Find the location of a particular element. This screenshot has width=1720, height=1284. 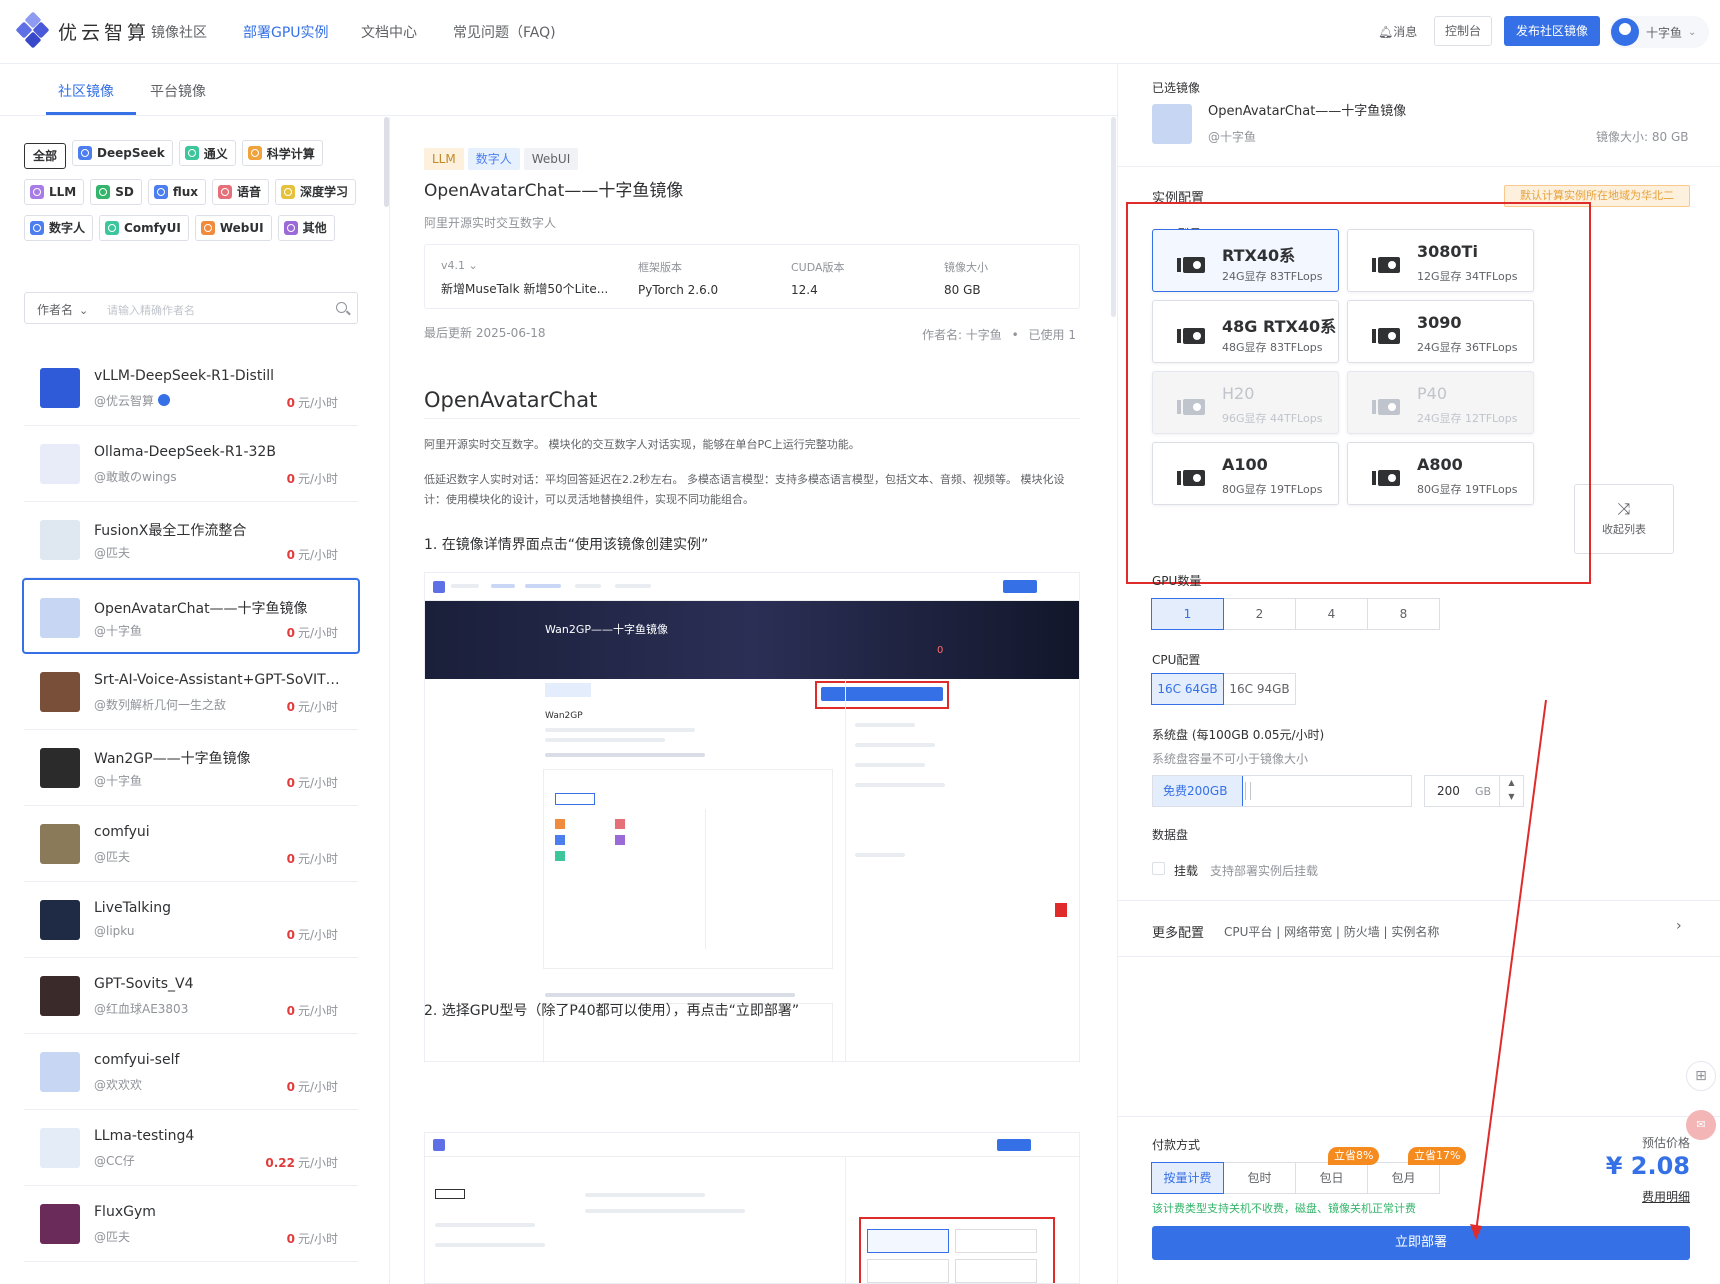

publish-image-button: 发布社区镜像 is located at coordinates (1552, 31).